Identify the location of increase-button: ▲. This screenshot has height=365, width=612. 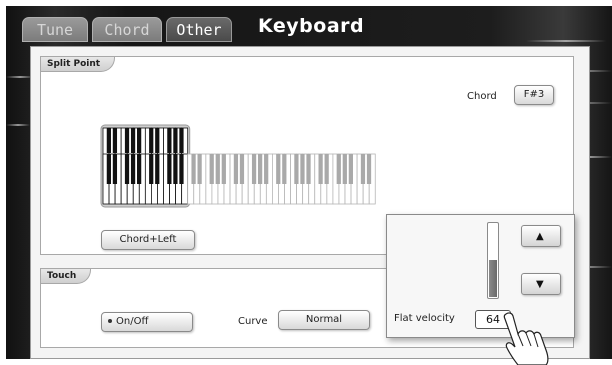
(541, 236).